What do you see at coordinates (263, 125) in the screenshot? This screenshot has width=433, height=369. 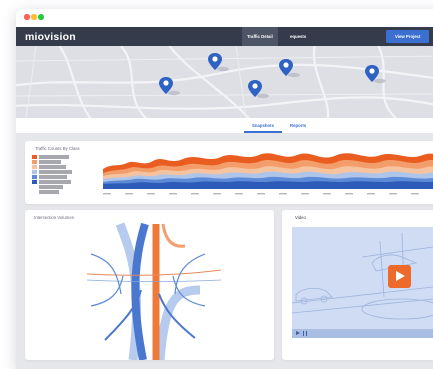 I see `tab-snapshots: Snapshots` at bounding box center [263, 125].